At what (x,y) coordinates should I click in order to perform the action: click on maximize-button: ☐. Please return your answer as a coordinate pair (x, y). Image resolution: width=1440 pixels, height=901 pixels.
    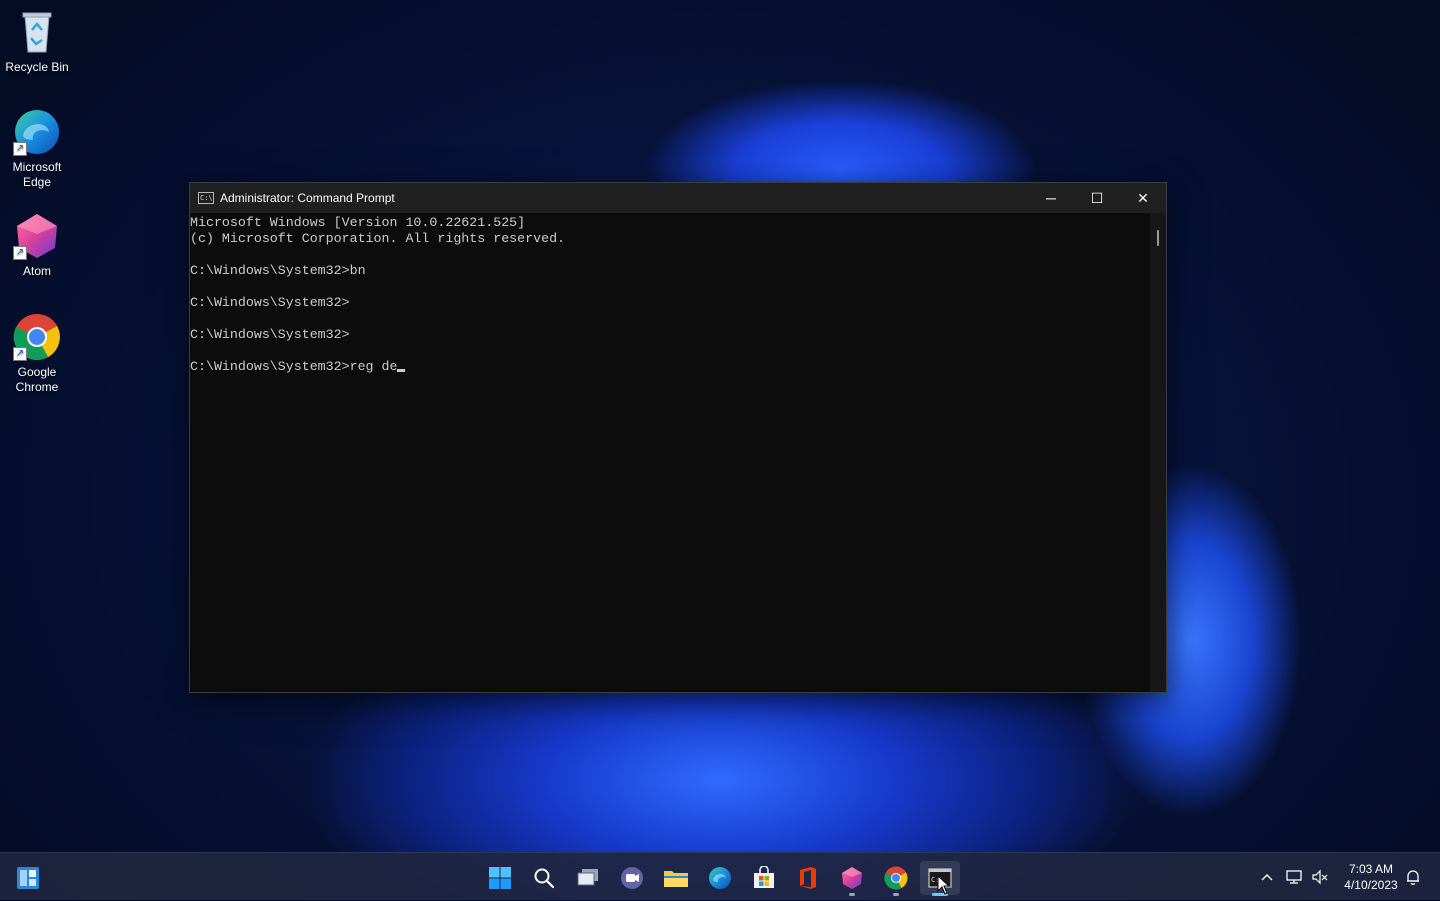
    Looking at the image, I should click on (1097, 198).